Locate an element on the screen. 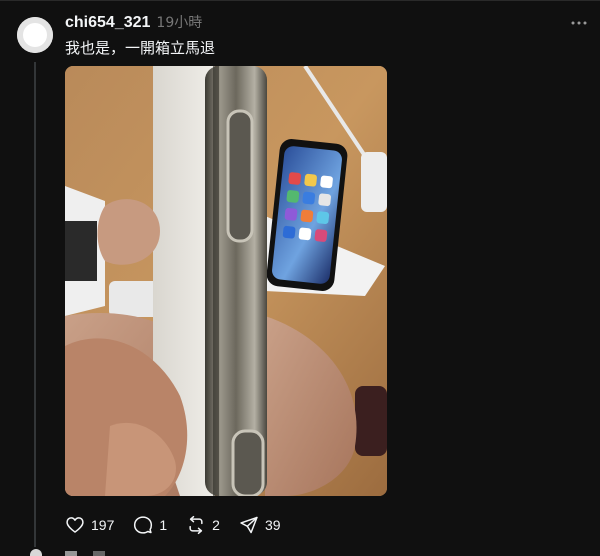 This screenshot has height=556, width=600. repost-button: 2 is located at coordinates (203, 525).